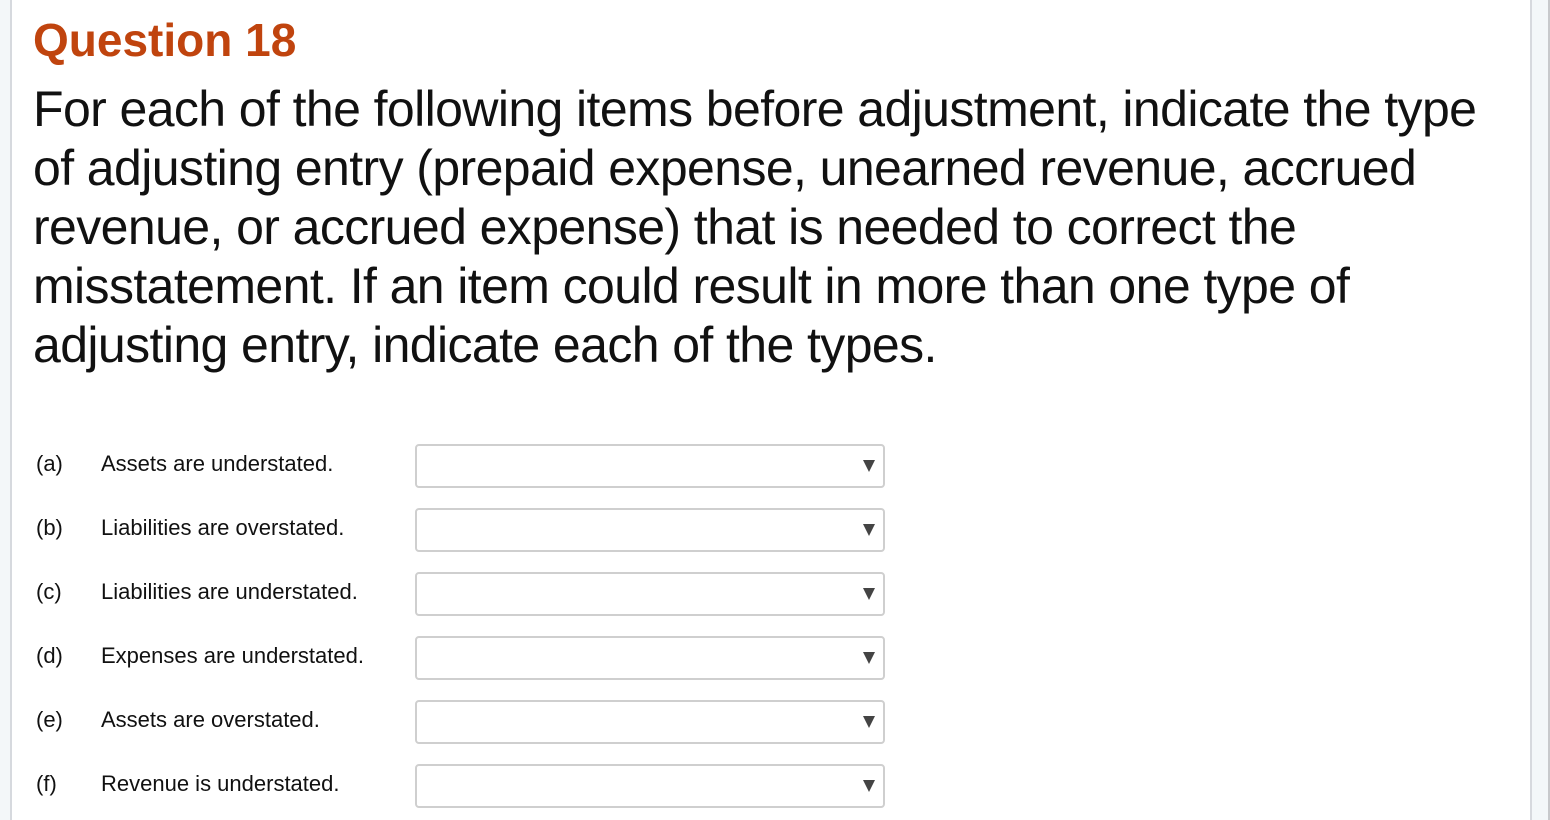  Describe the element at coordinates (46, 783) in the screenshot. I see `item-letter: (f)` at that location.